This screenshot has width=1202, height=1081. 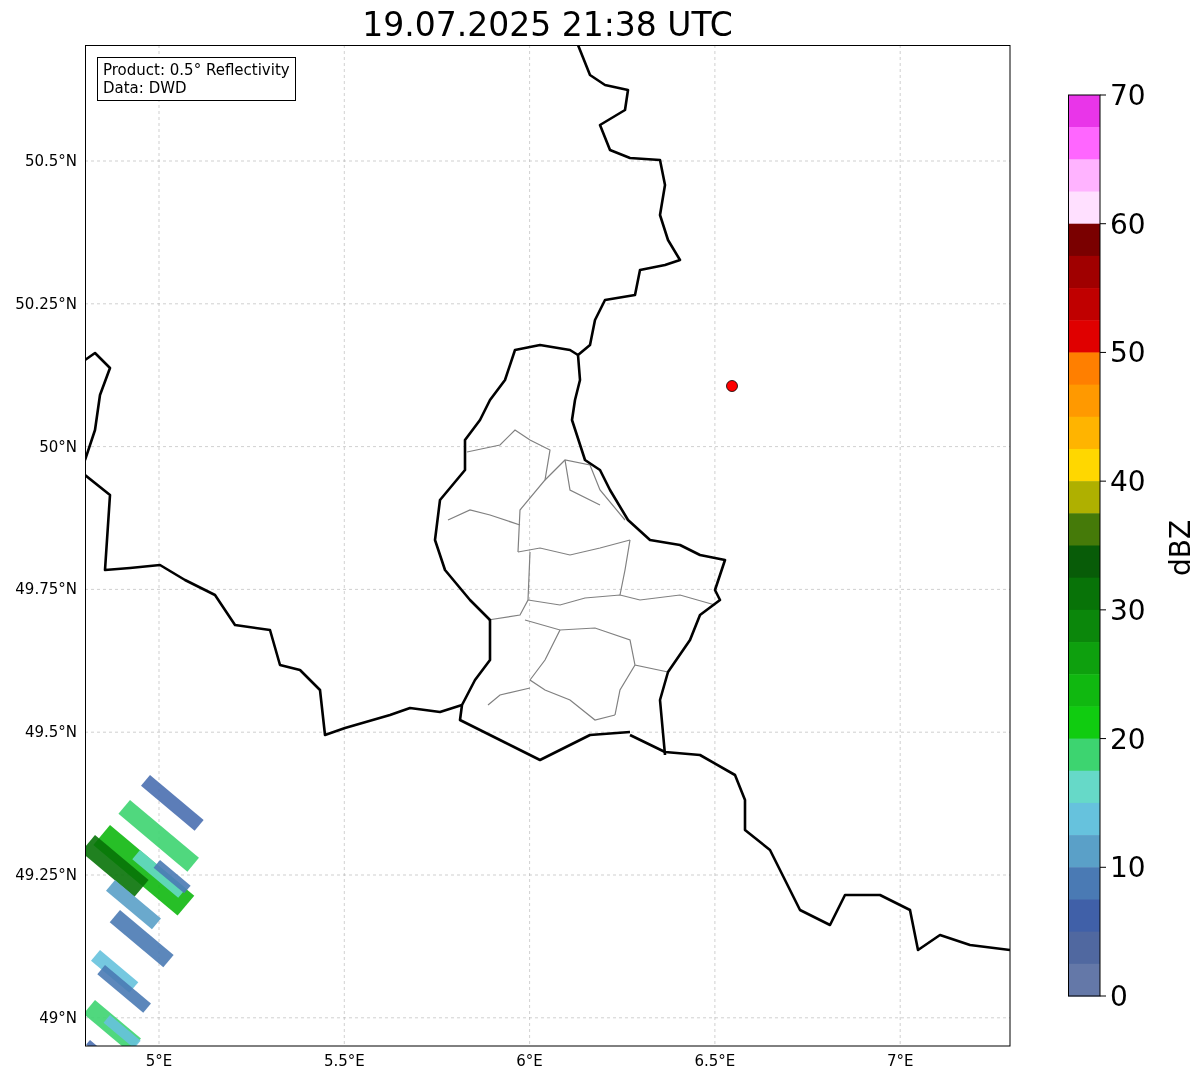 What do you see at coordinates (46, 303) in the screenshot?
I see `y-axis-tick-label: 50.25°N` at bounding box center [46, 303].